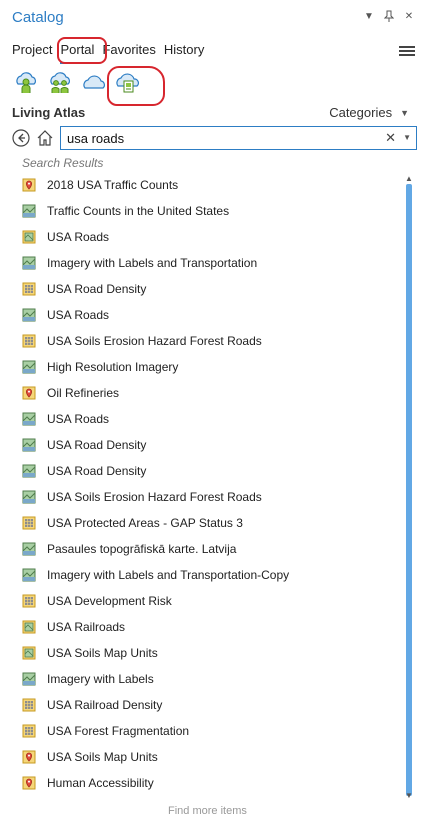  Describe the element at coordinates (212, 17) in the screenshot. I see `panel-titlebar: Catalog ▼ ✕` at that location.